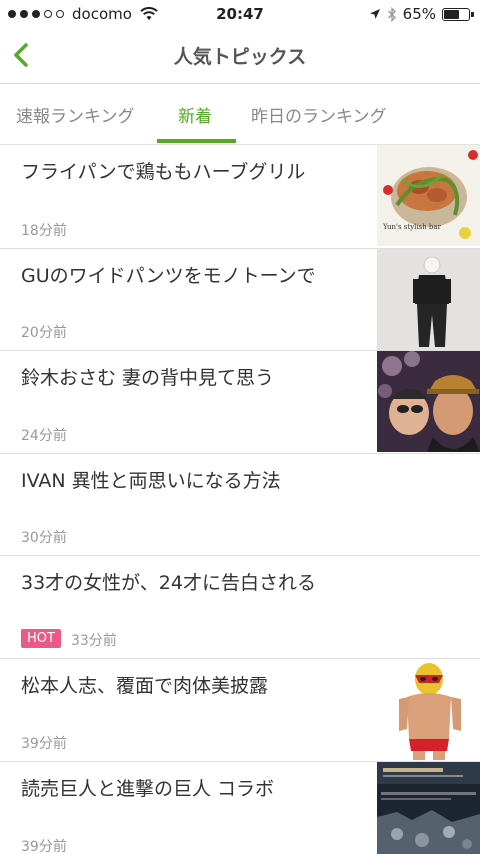  Describe the element at coordinates (195, 114) in the screenshot. I see `tab-new: 新着` at that location.